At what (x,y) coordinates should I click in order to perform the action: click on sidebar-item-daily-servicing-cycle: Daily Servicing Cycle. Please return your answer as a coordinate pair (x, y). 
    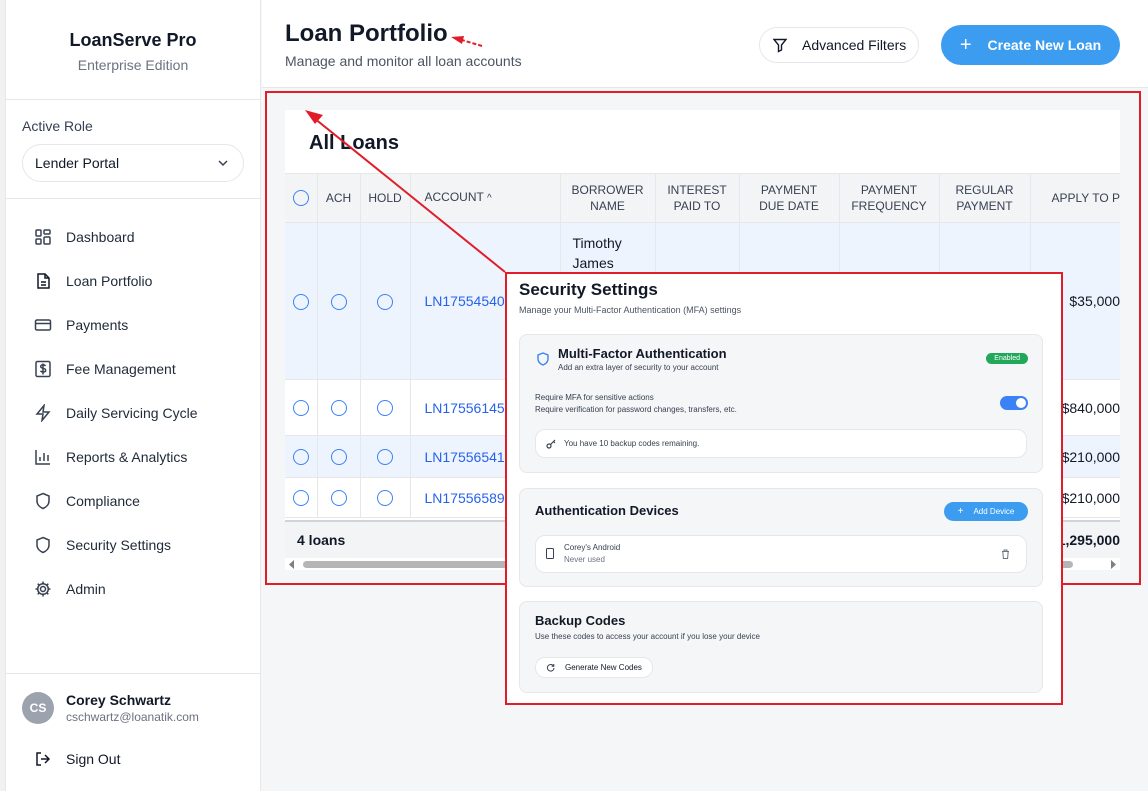
    Looking at the image, I should click on (133, 413).